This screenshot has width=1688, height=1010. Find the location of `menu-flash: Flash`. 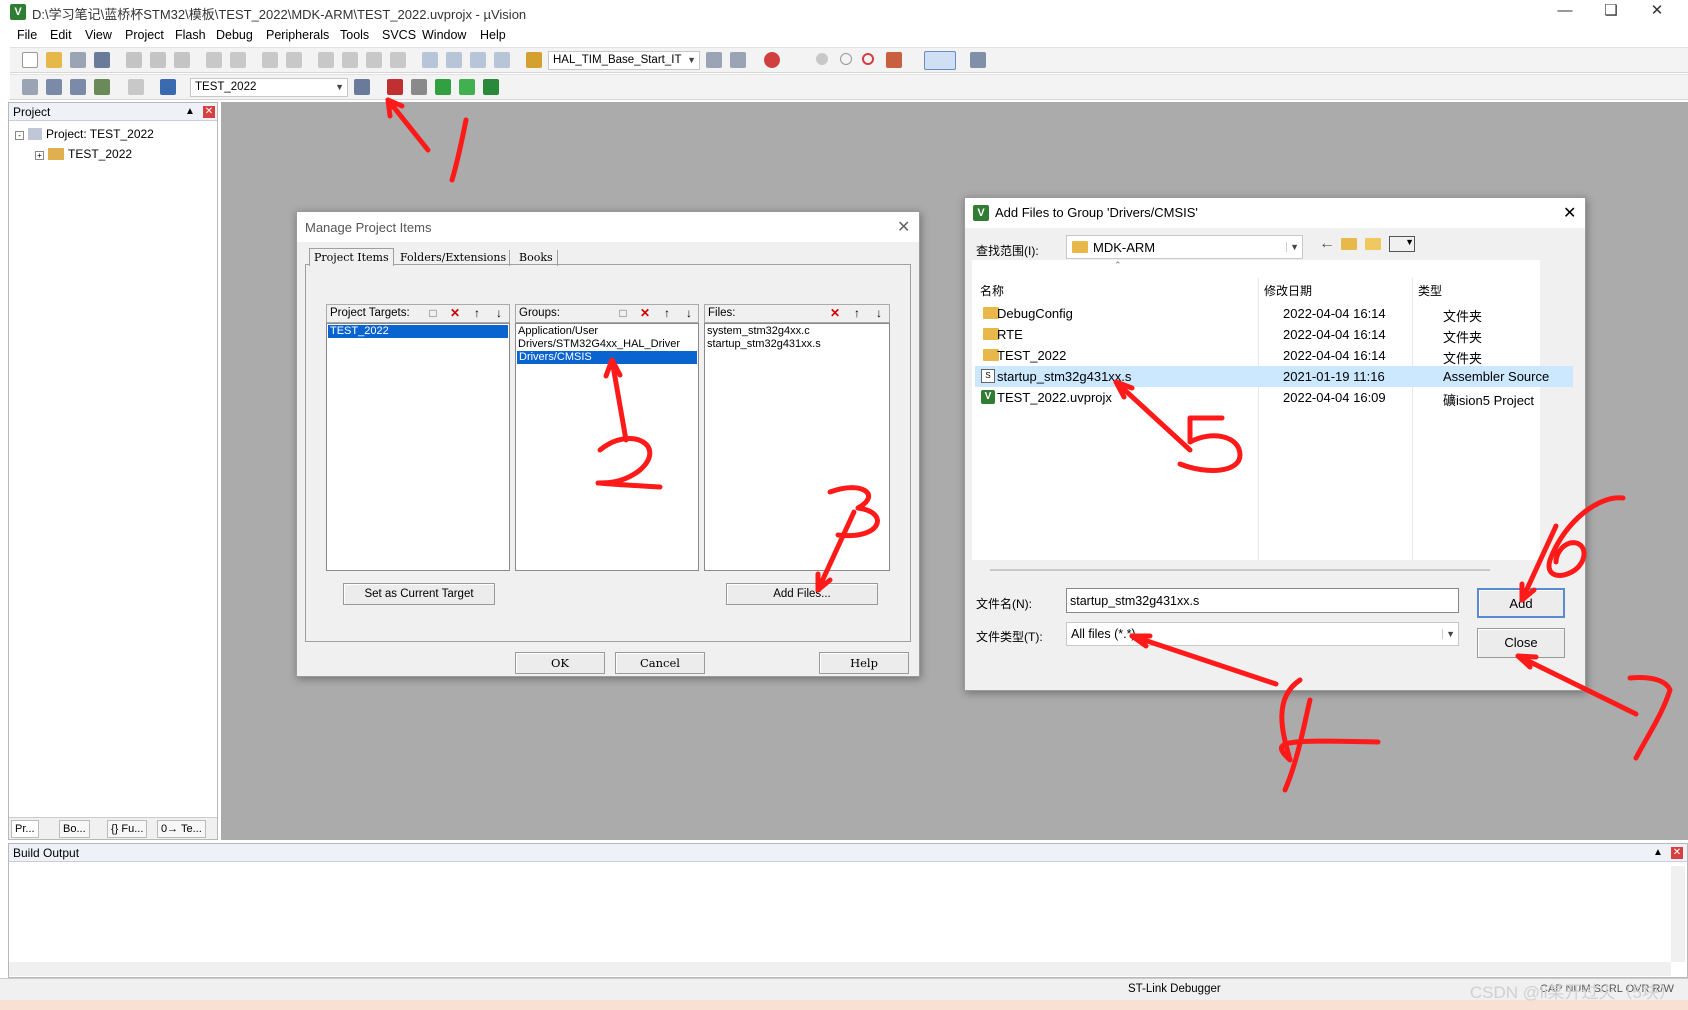

menu-flash: Flash is located at coordinates (190, 35).